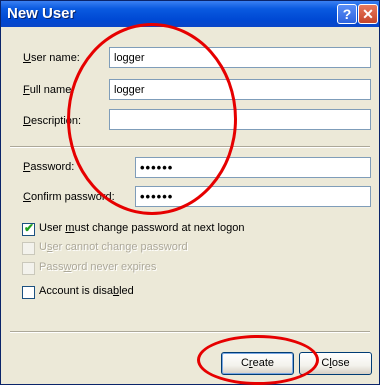 The image size is (380, 385). I want to click on dialog-title: New User, so click(41, 13).